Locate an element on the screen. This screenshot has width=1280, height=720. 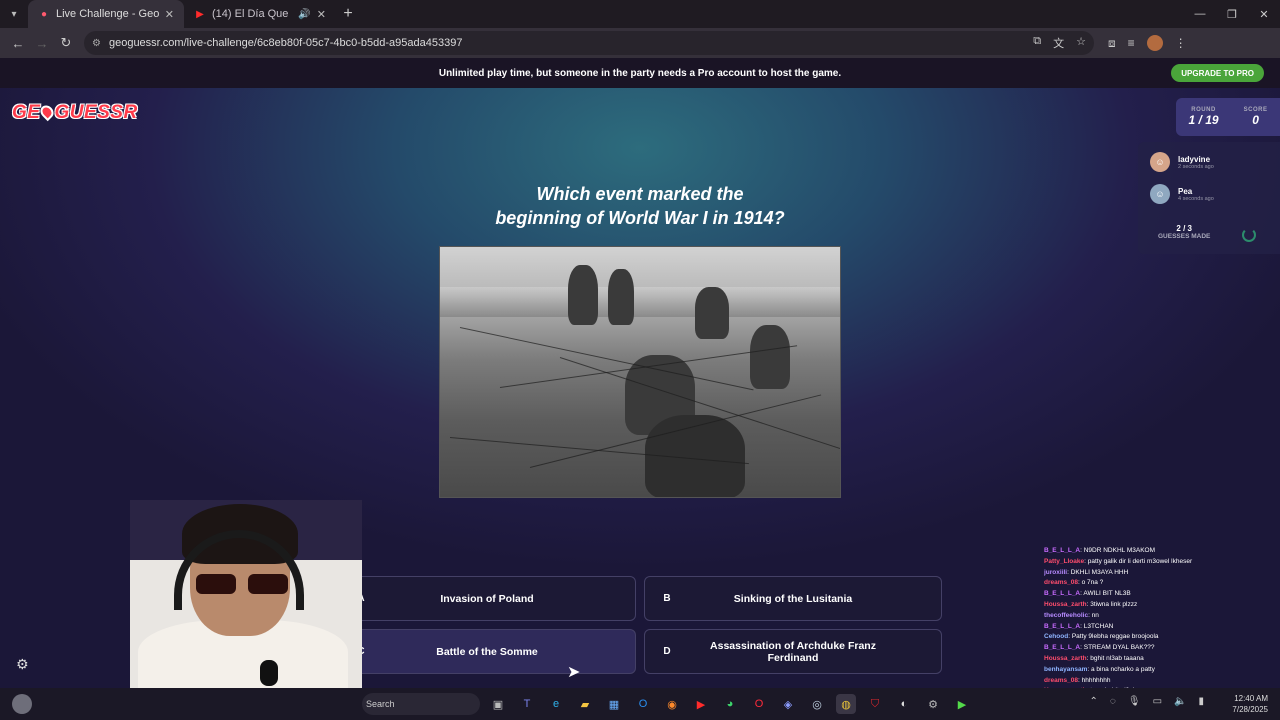
chat-text: : 3tiwna link plzzz is located at coordinates (1112, 604).